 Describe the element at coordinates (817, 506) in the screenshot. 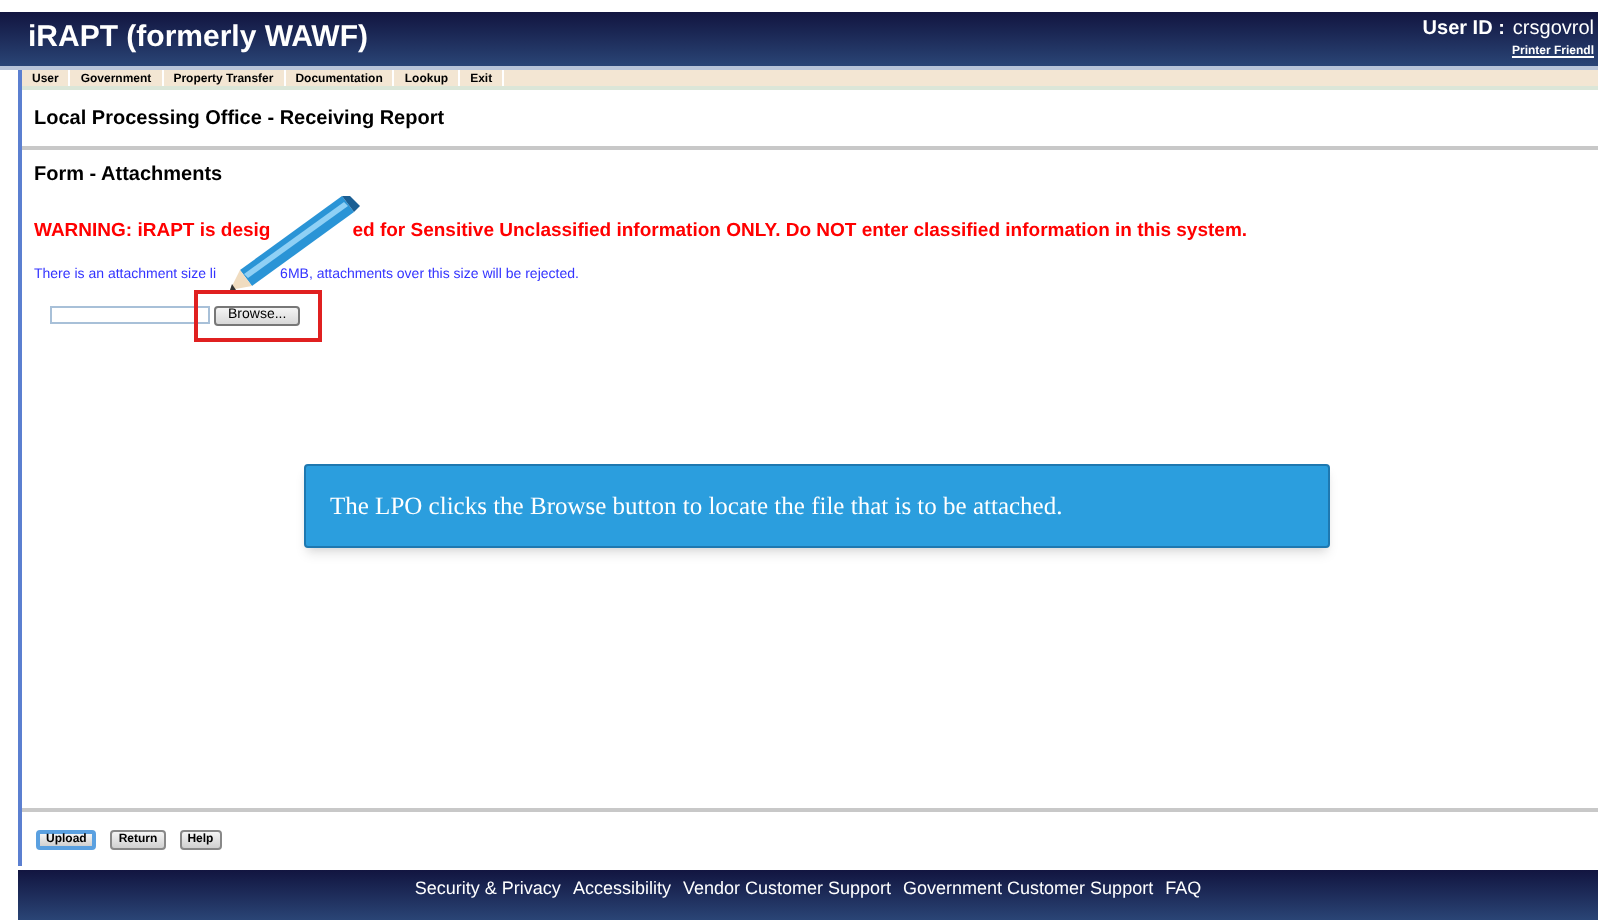

I see `callout-box: The LPO clicks the Browse button to locate the file that is to be attached.` at that location.